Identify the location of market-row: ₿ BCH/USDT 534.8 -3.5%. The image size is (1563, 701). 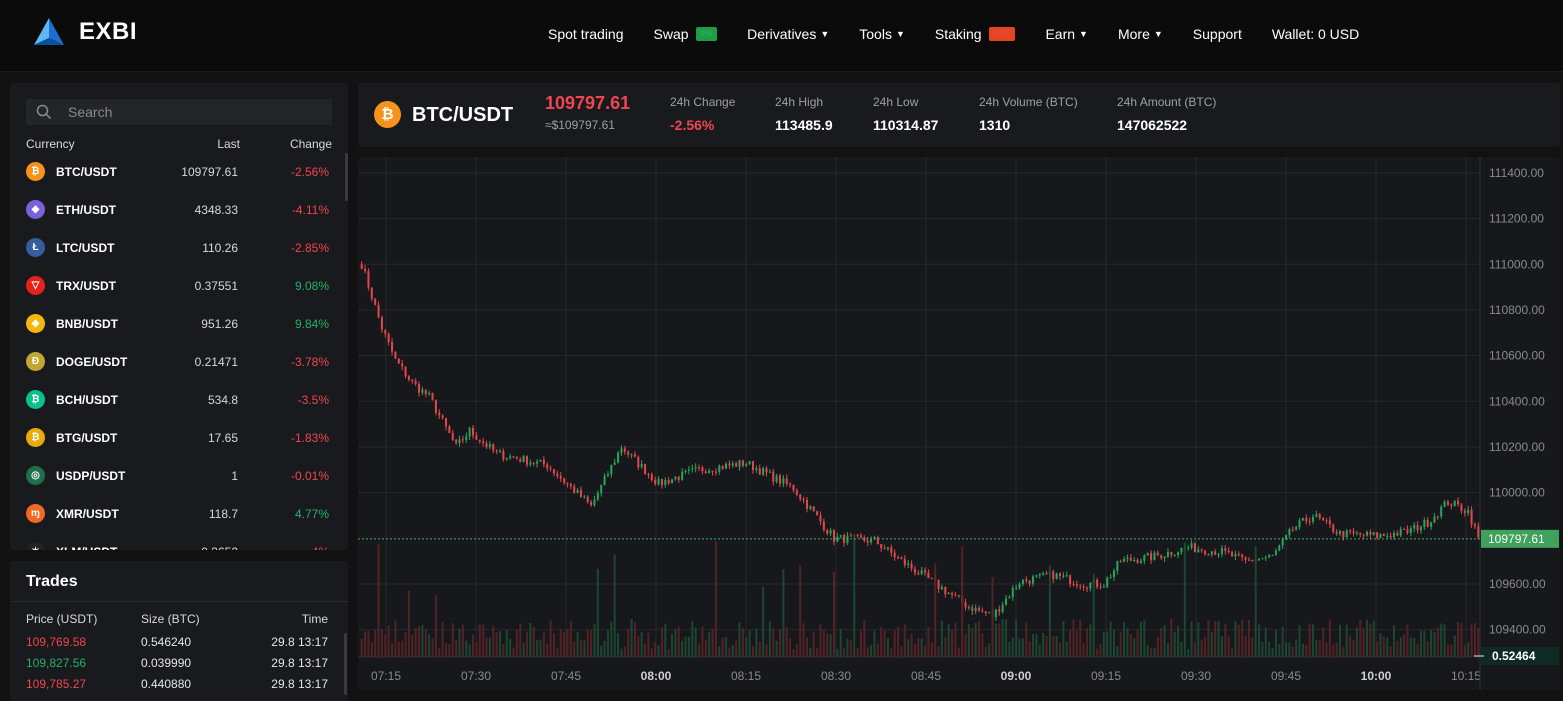
(179, 400).